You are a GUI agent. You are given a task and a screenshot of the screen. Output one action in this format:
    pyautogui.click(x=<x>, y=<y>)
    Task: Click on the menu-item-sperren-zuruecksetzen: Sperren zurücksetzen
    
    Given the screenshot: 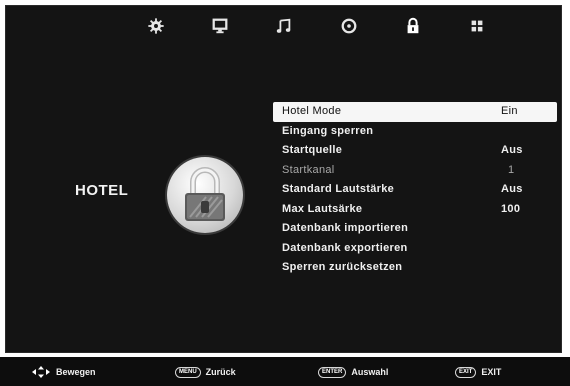 What is the action you would take?
    pyautogui.click(x=415, y=268)
    